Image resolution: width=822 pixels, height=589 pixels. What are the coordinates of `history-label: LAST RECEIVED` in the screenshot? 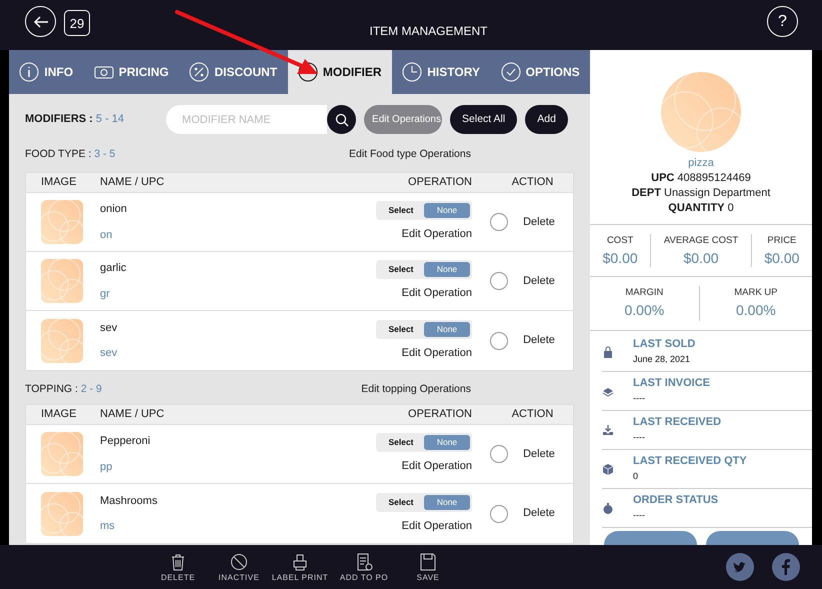 It's located at (677, 422).